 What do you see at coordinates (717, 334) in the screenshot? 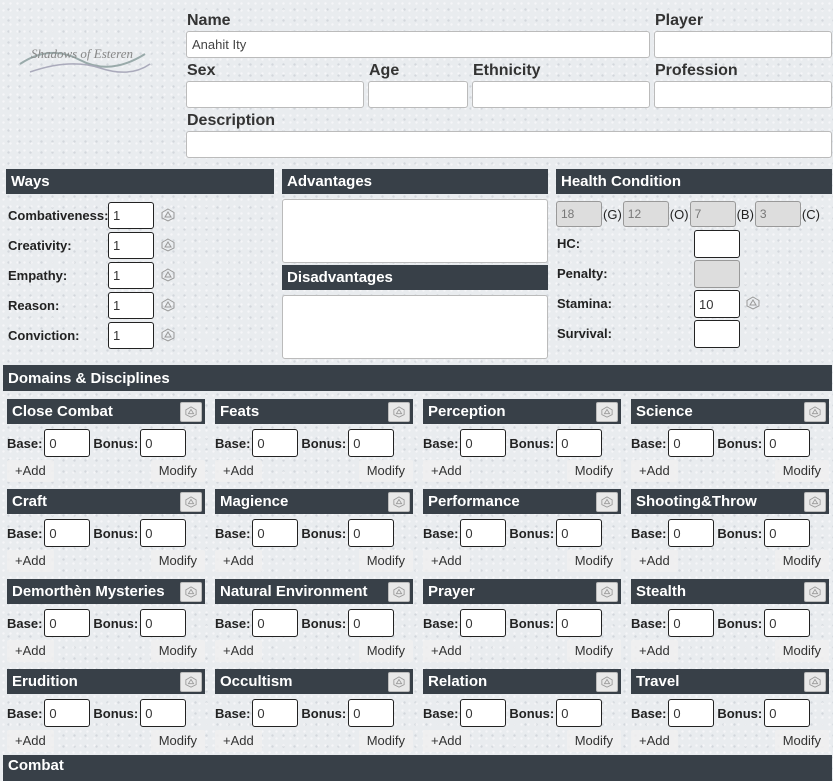
I see `survival-field` at bounding box center [717, 334].